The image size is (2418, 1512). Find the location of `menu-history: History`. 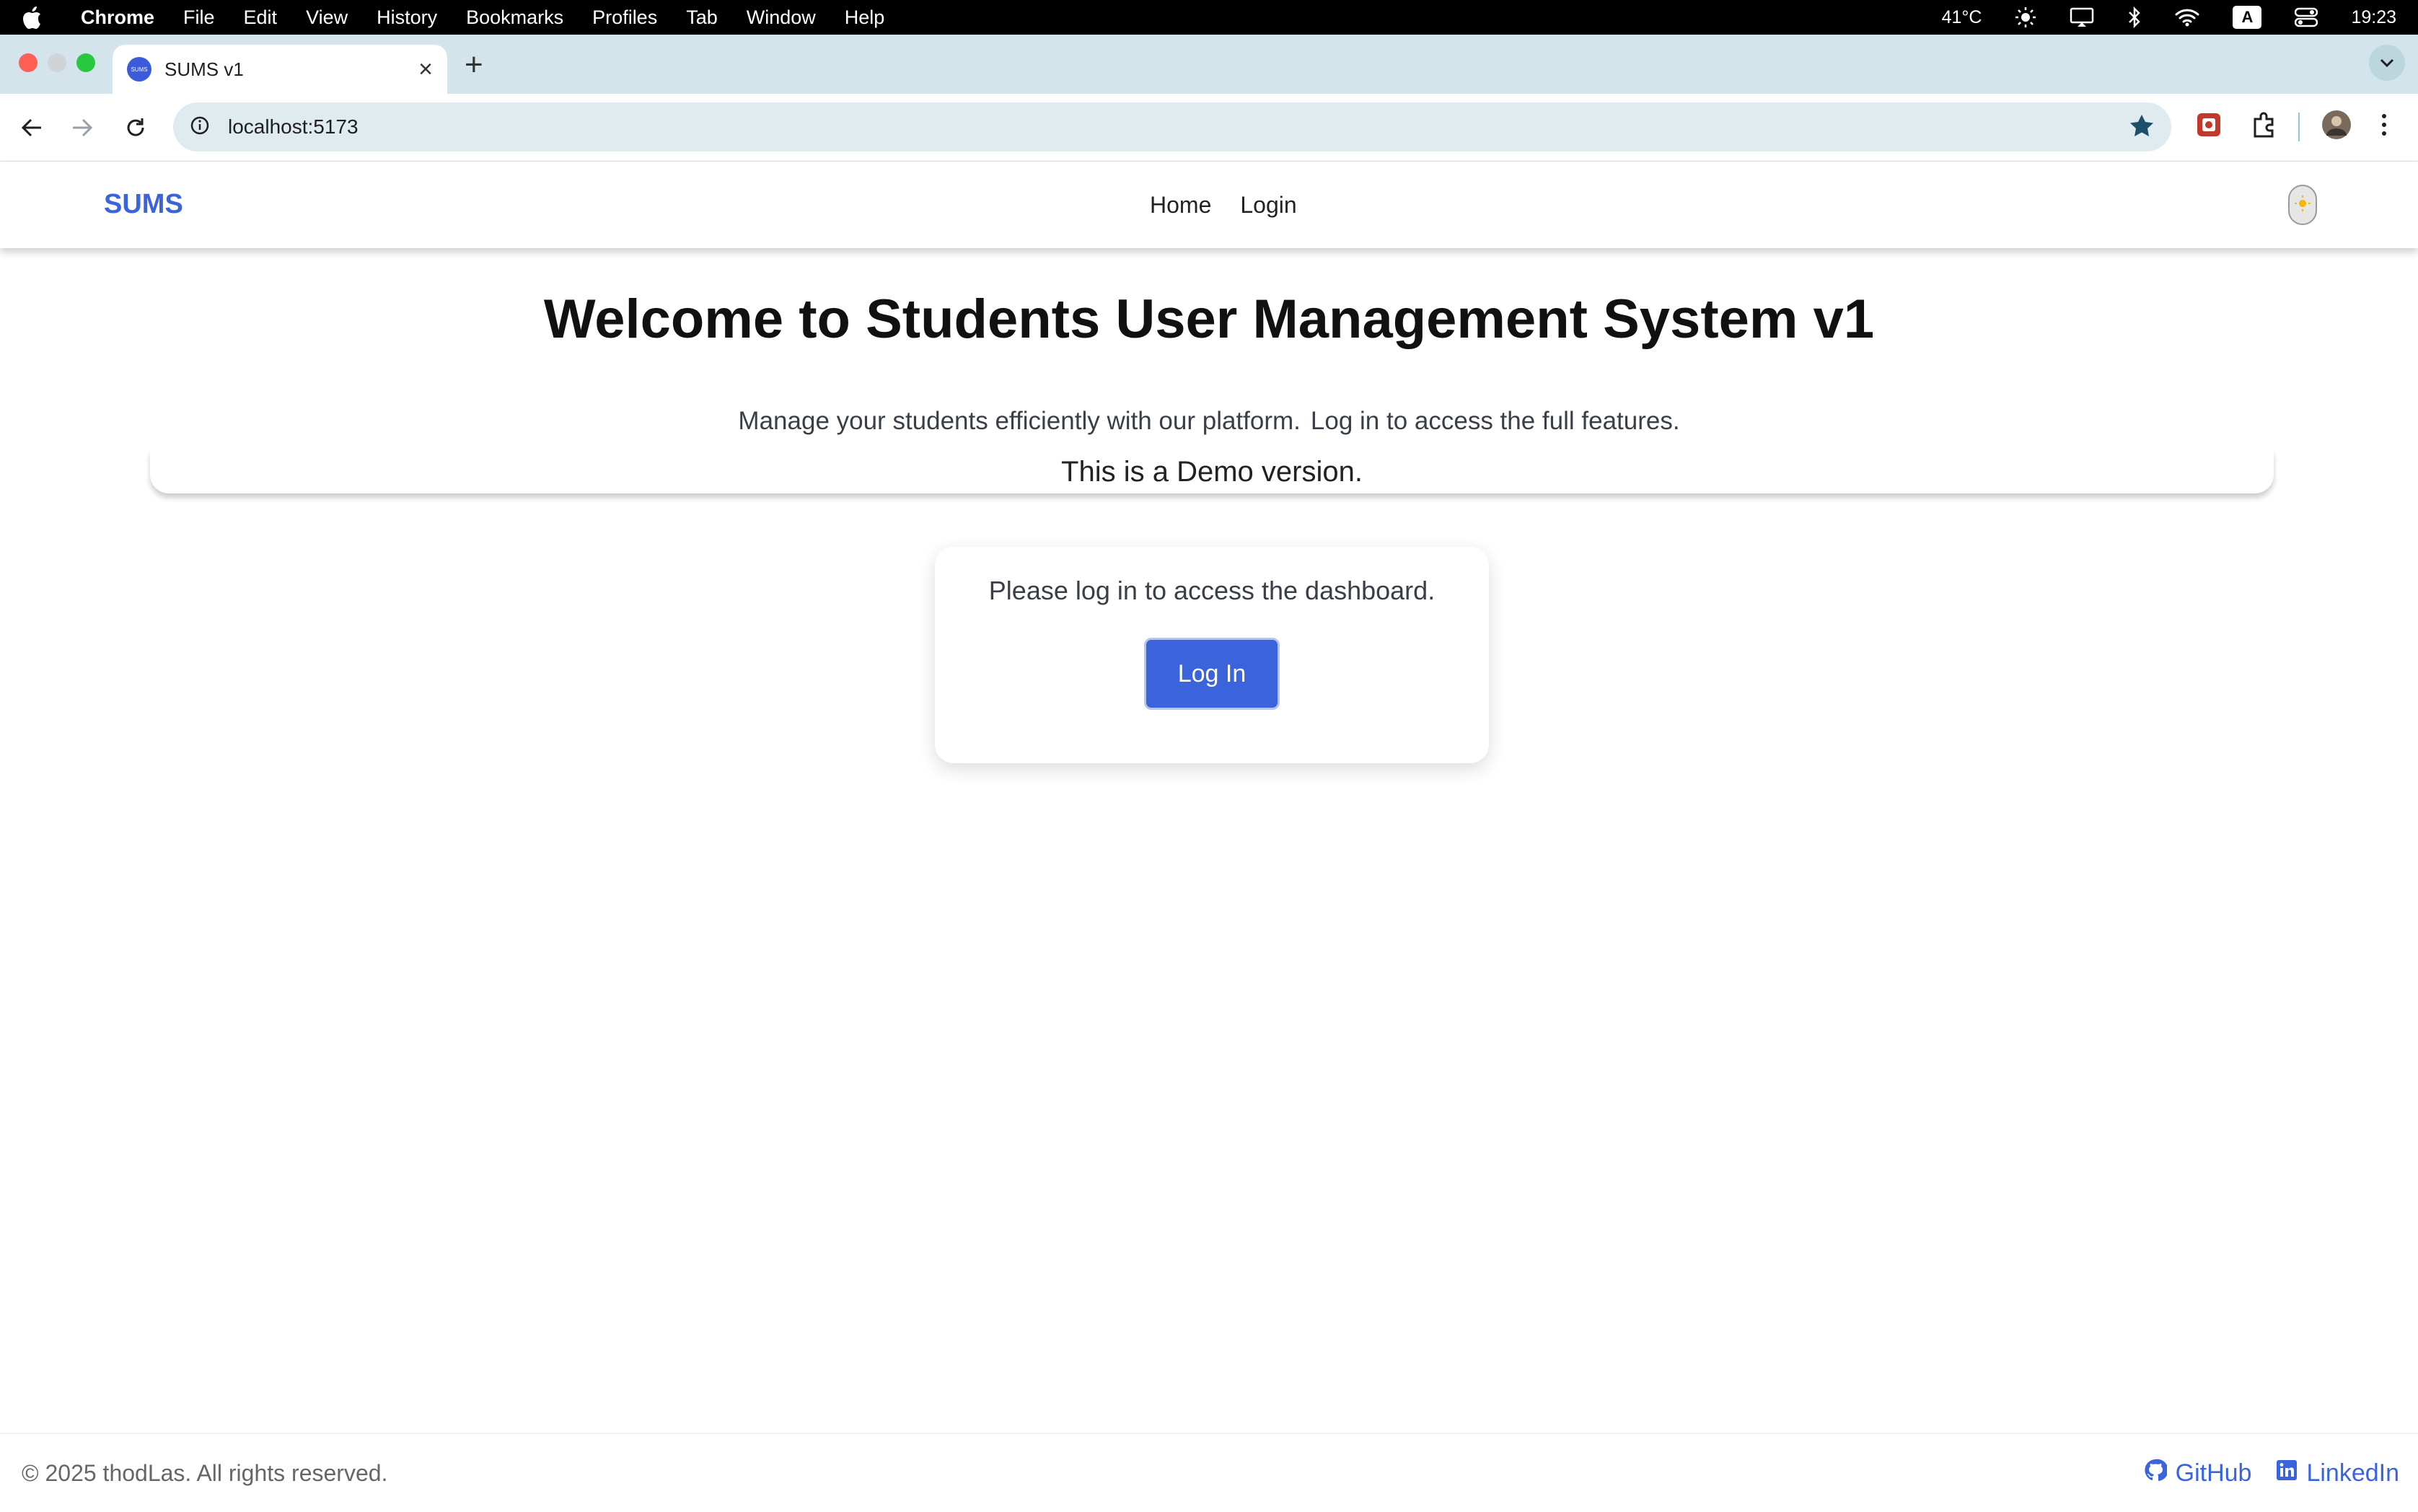

menu-history: History is located at coordinates (407, 17).